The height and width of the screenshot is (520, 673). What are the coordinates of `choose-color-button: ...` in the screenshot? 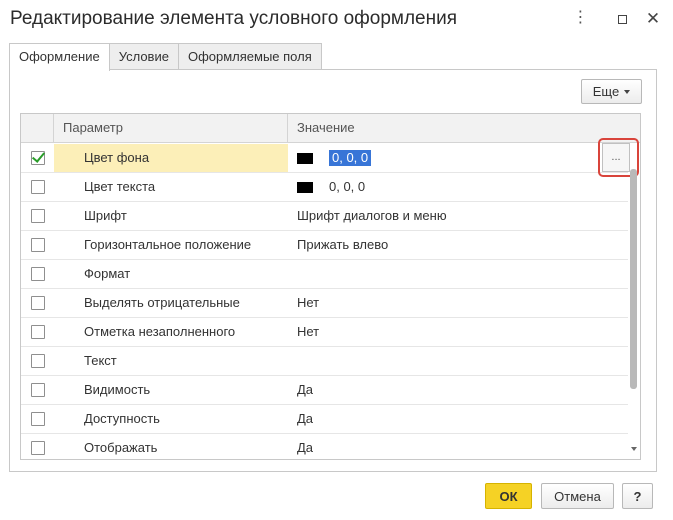 It's located at (616, 157).